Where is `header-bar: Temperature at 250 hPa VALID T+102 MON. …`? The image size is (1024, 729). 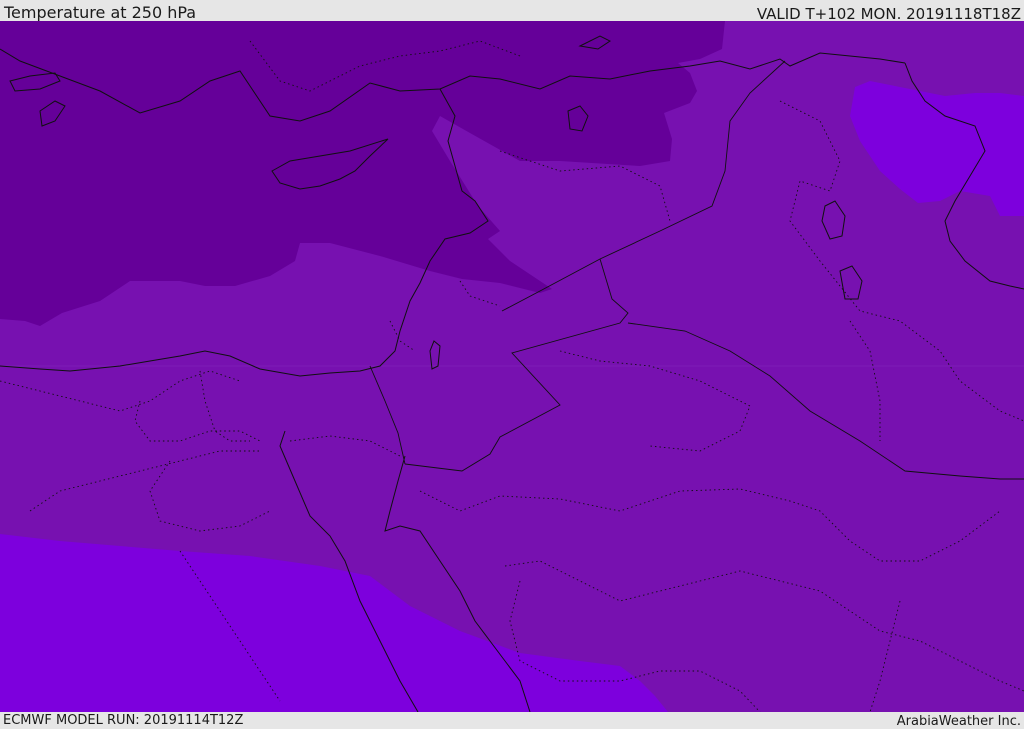 header-bar: Temperature at 250 hPa VALID T+102 MON. … is located at coordinates (512, 11).